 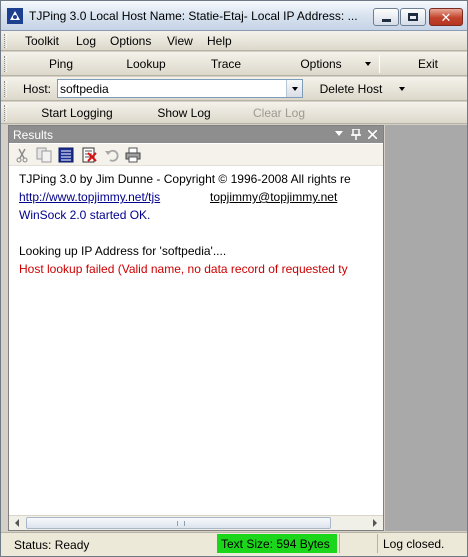 What do you see at coordinates (379, 64) in the screenshot?
I see `toolbar-separator` at bounding box center [379, 64].